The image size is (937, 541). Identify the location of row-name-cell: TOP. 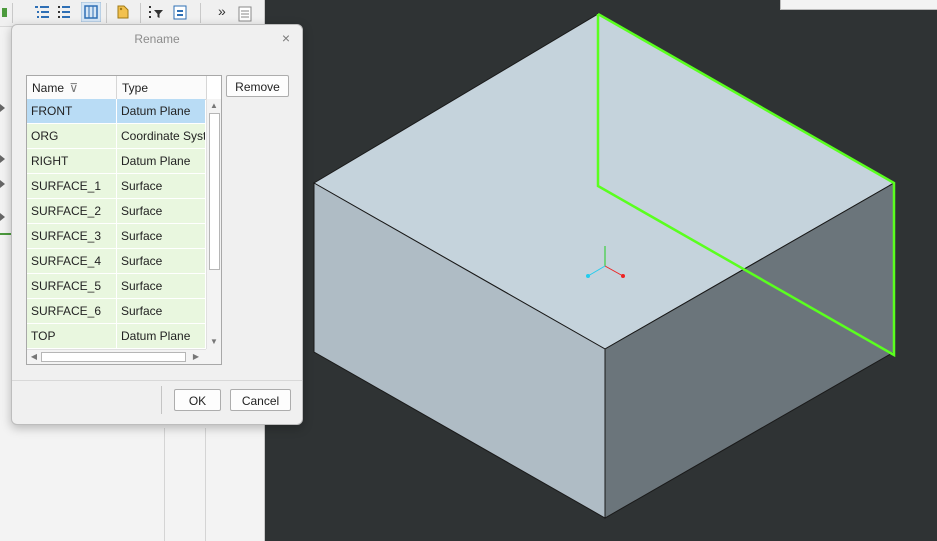
(72, 336).